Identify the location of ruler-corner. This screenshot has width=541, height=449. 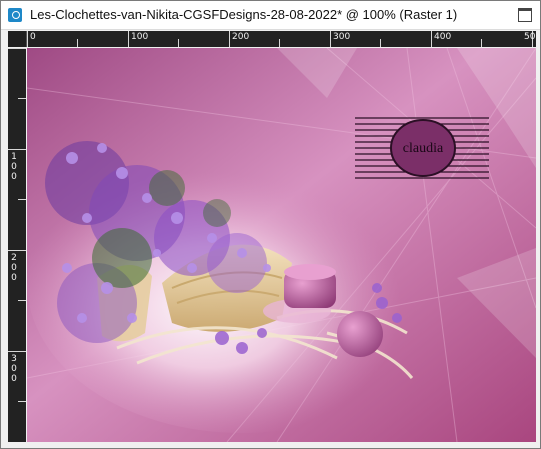
(17, 39).